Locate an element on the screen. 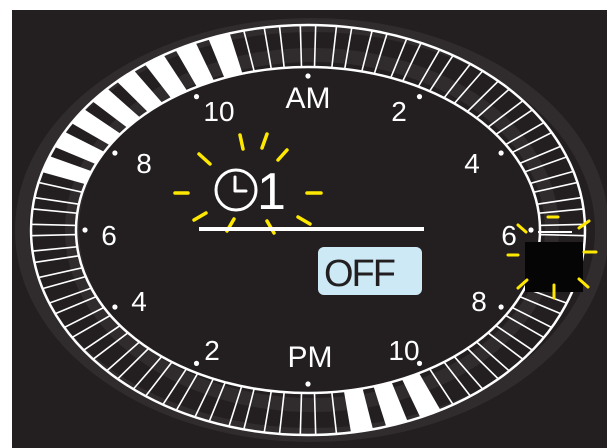 This screenshot has width=607, height=448. hour-label-6-right: 6 is located at coordinates (509, 235).